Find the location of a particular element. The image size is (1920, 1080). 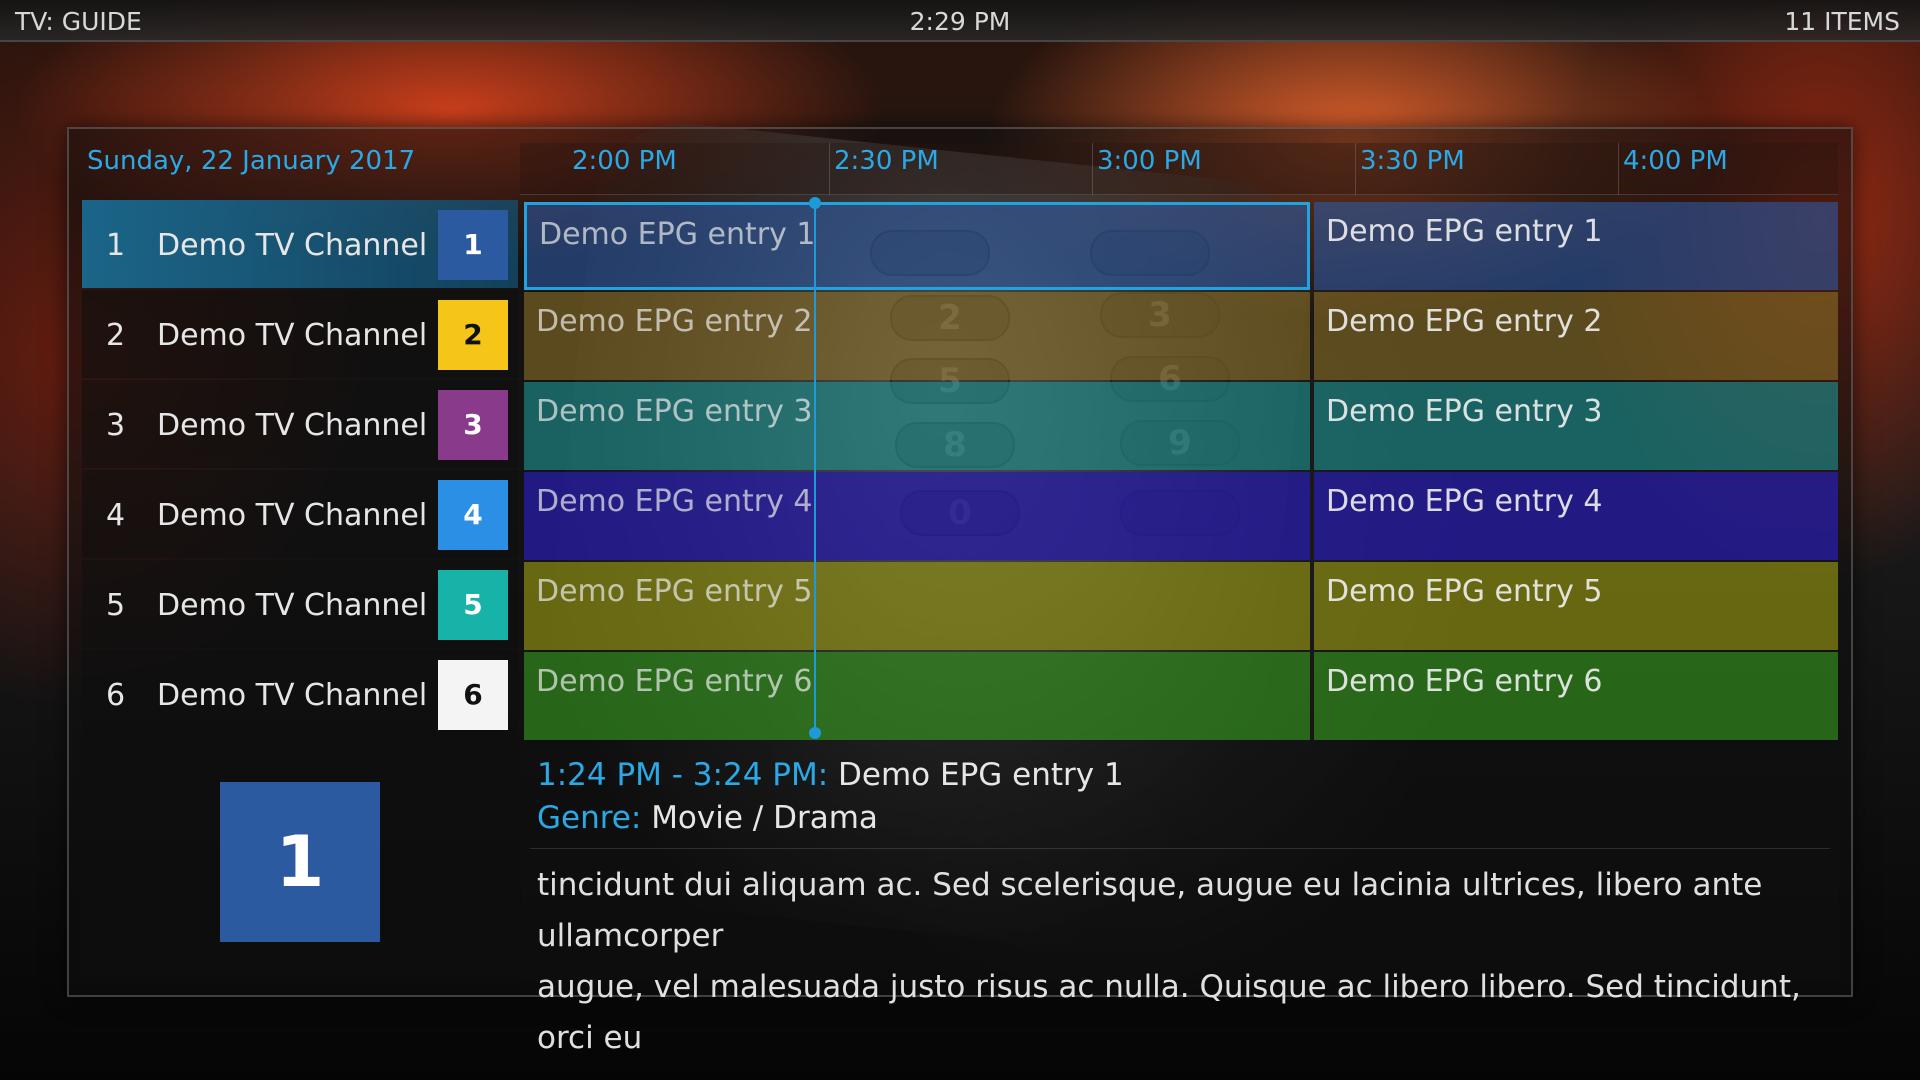

channel-name: Demo TV Channel 2 is located at coordinates (306, 335).